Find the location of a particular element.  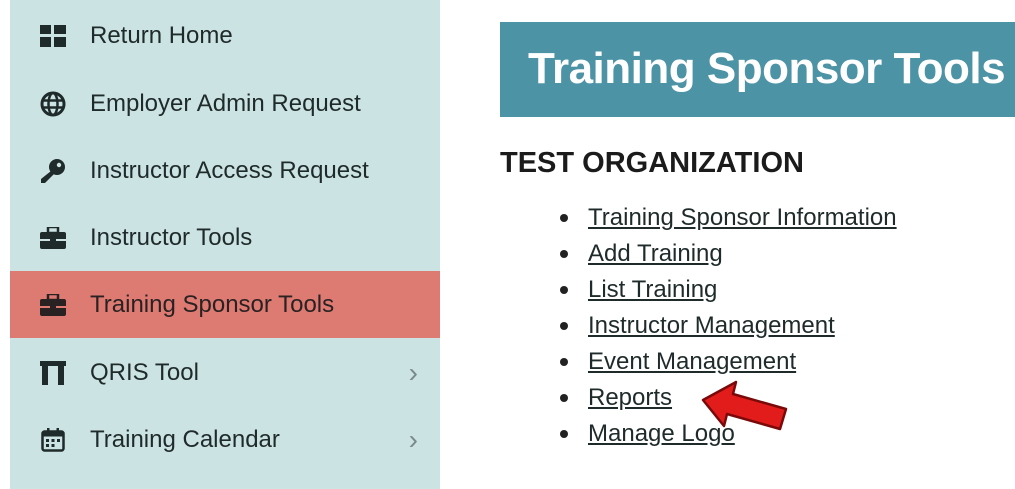

sidebar-item-training-calendar: Training Calendar › is located at coordinates (225, 439).